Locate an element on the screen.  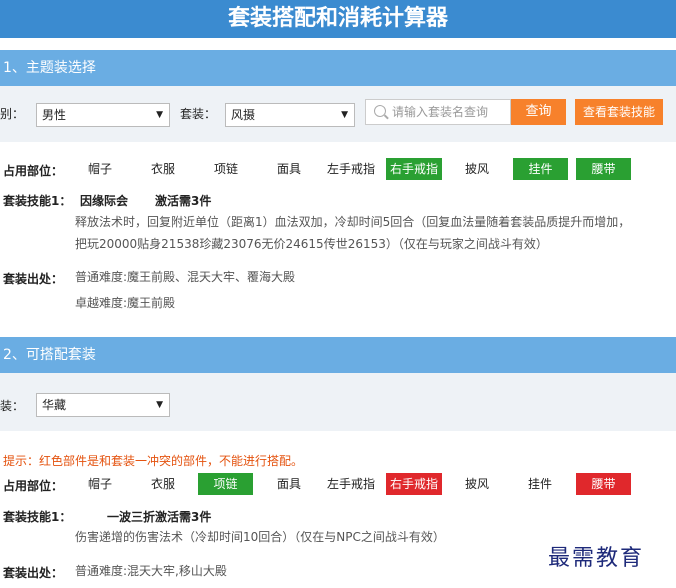
suit-source-hard: 卓越难度:魔王前殿 is located at coordinates (125, 303).